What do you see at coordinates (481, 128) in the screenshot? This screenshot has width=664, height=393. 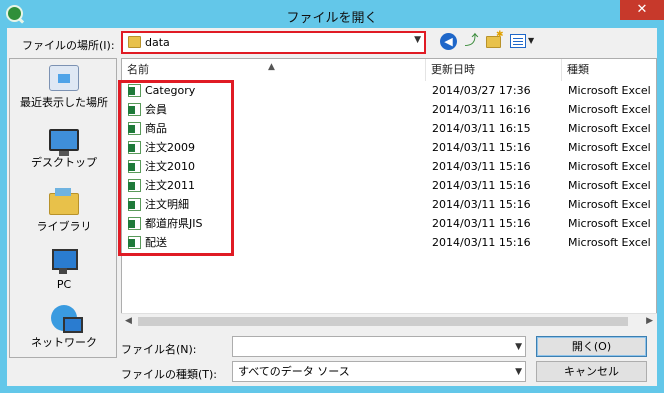 I see `file-date: 2014/03/11 16:15` at bounding box center [481, 128].